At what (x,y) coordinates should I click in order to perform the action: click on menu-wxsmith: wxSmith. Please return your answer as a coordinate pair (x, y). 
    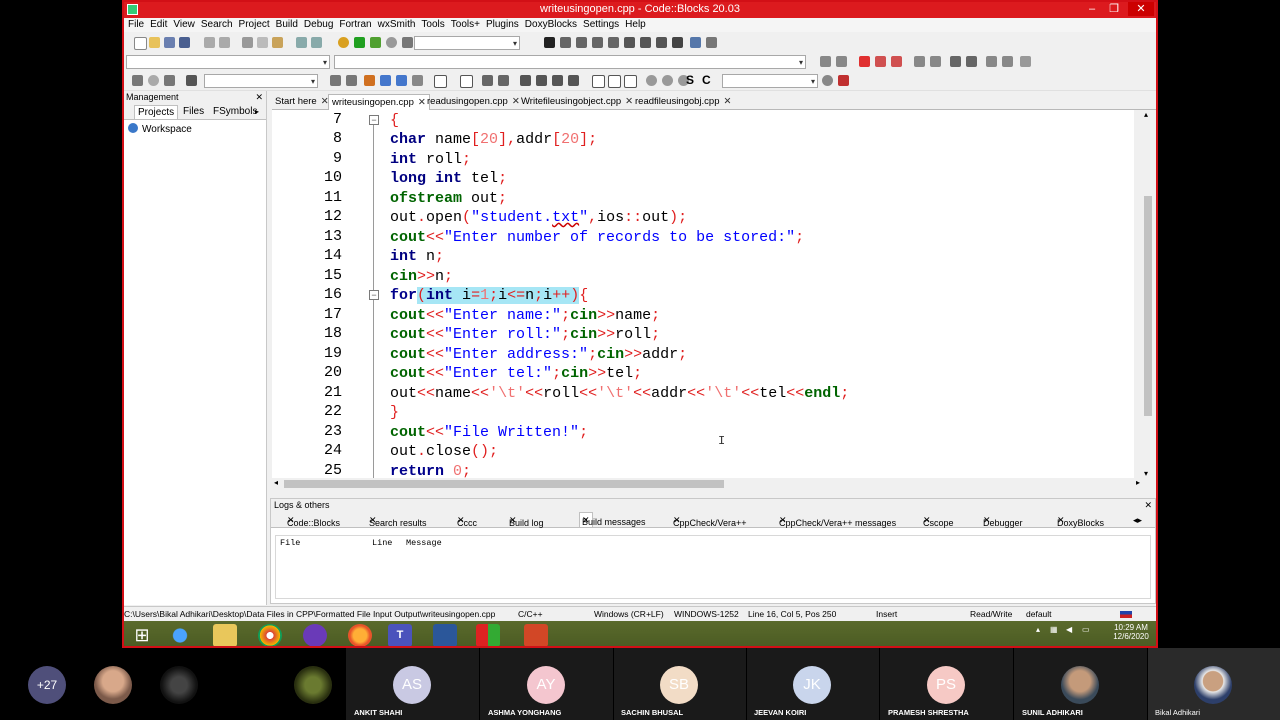
    Looking at the image, I should click on (397, 25).